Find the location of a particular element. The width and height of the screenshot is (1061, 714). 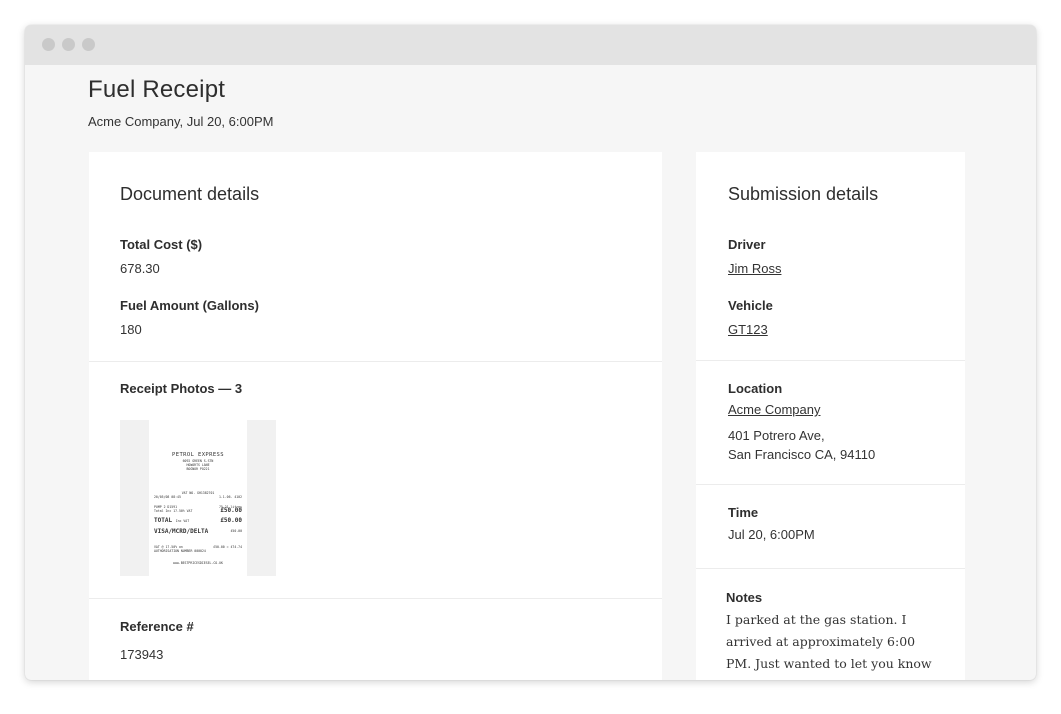

receipt-address-line: BOGNOR PO221 is located at coordinates (198, 469).